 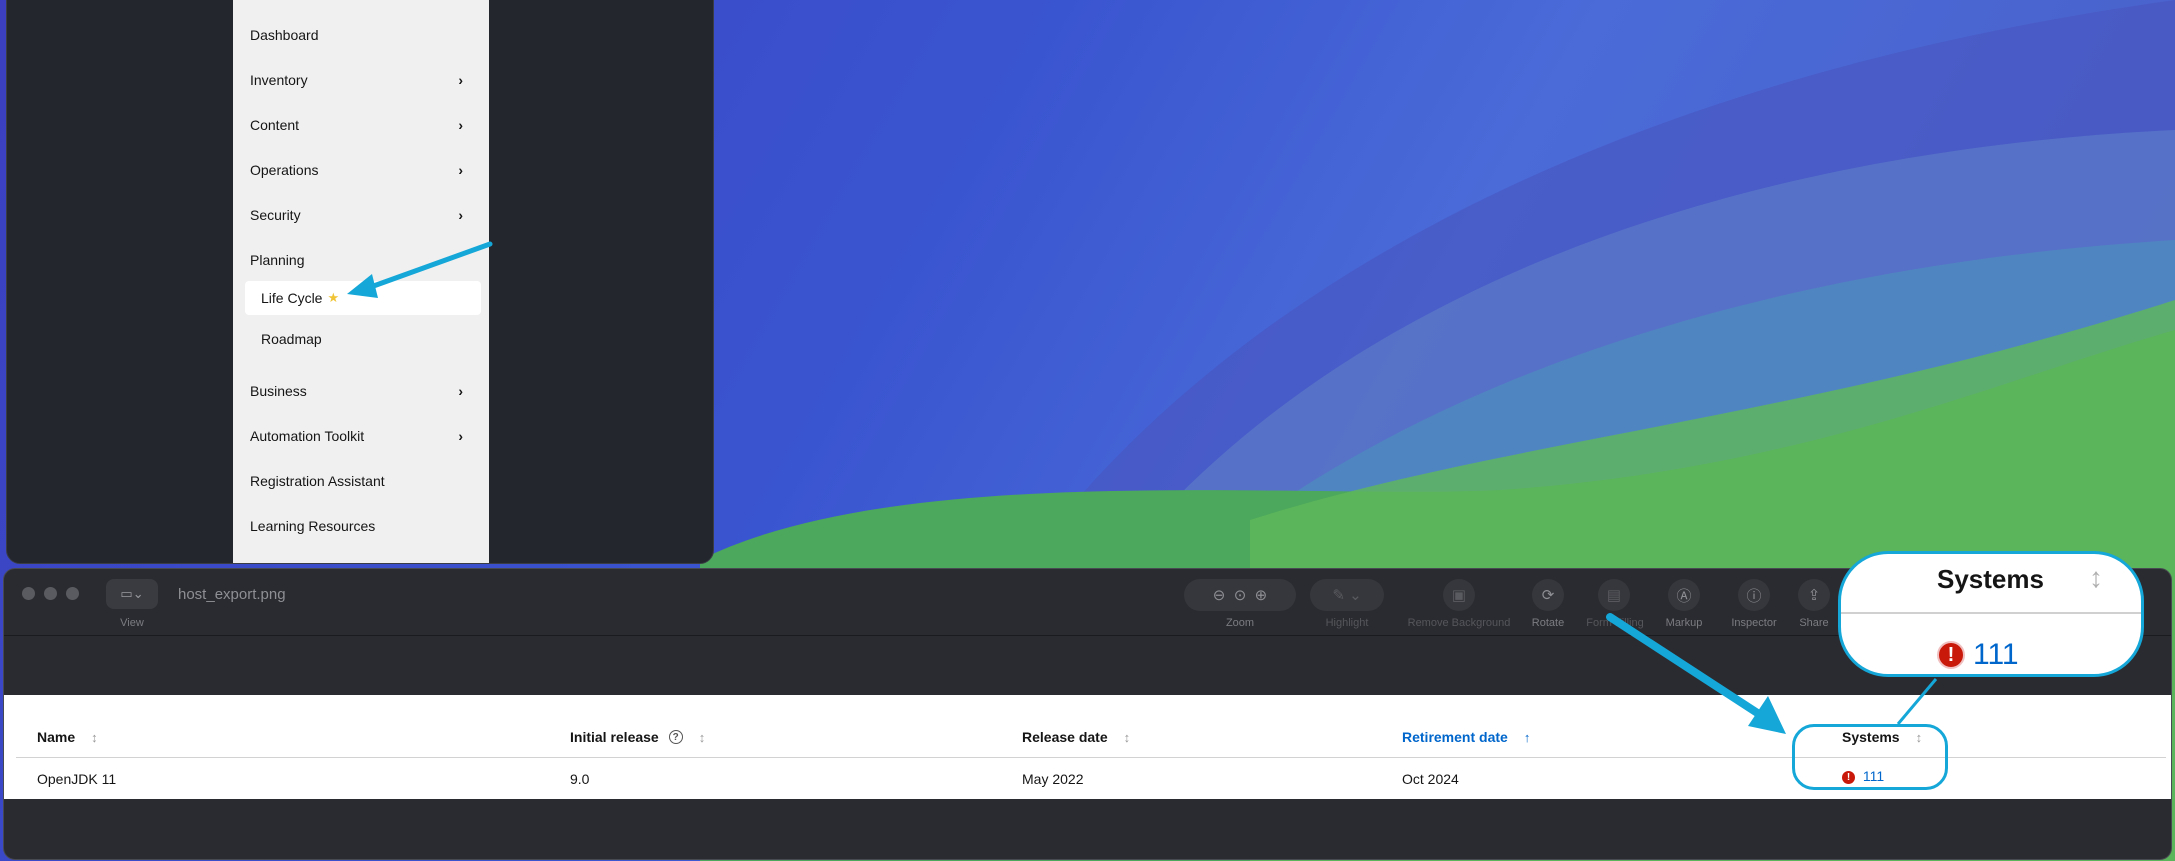 I want to click on rotate-icon: ⟳, so click(x=1548, y=595).